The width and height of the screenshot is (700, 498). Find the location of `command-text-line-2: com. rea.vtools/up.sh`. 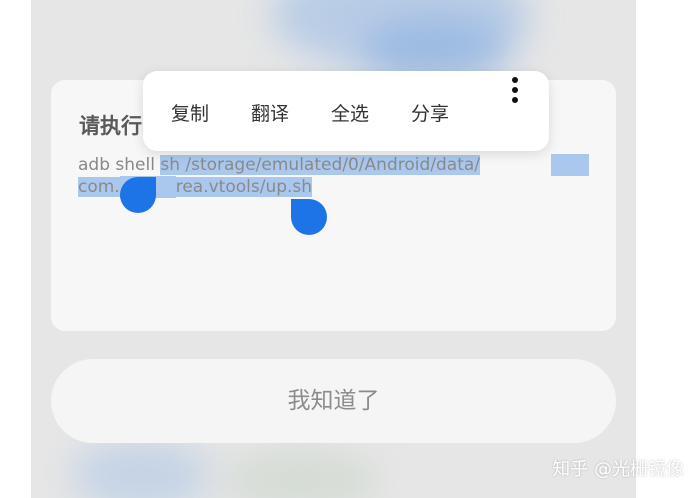

command-text-line-2: com. rea.vtools/up.sh is located at coordinates (195, 187).